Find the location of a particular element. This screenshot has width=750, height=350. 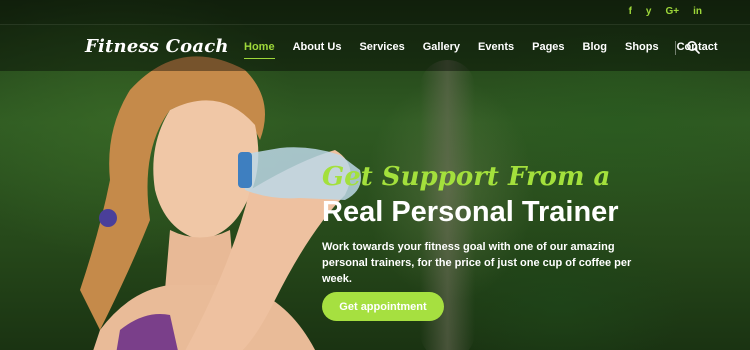

nav-item-home: Home is located at coordinates (259, 50).